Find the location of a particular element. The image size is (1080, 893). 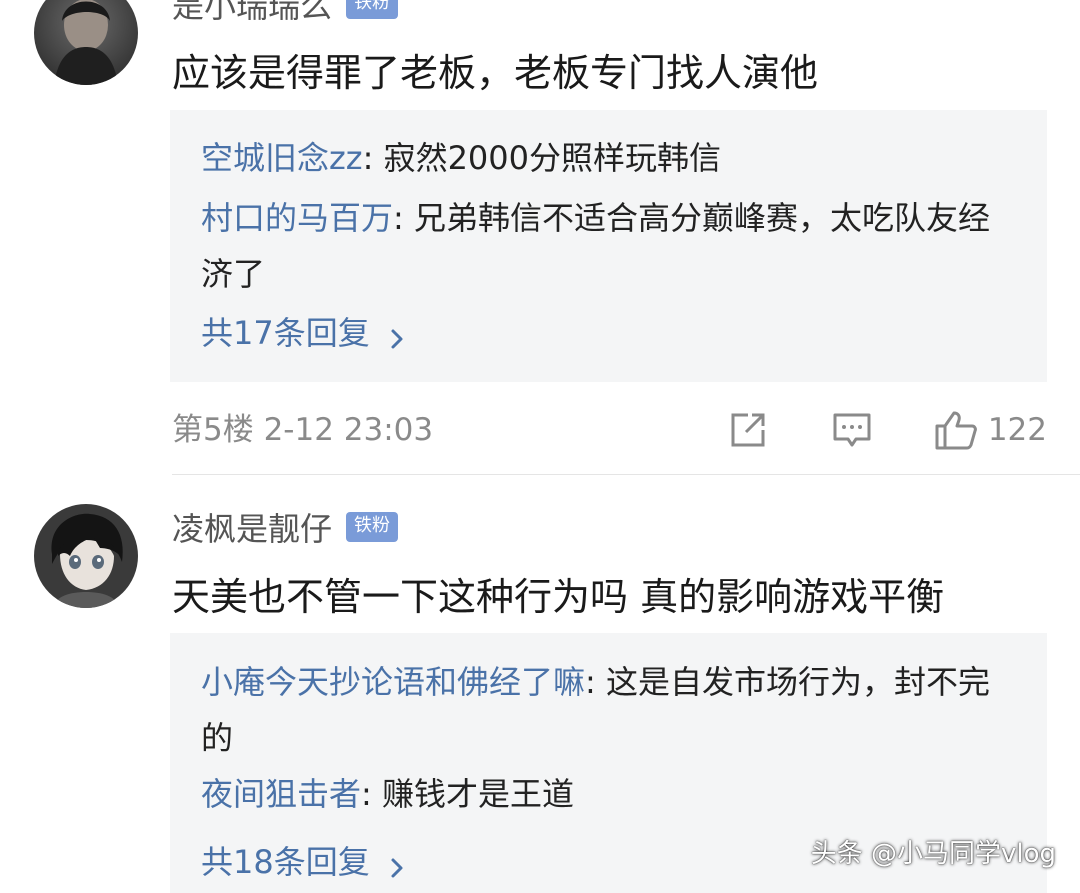

reply-item: 夜间狙击者: 赚钱才是王道 is located at coordinates (611, 794).